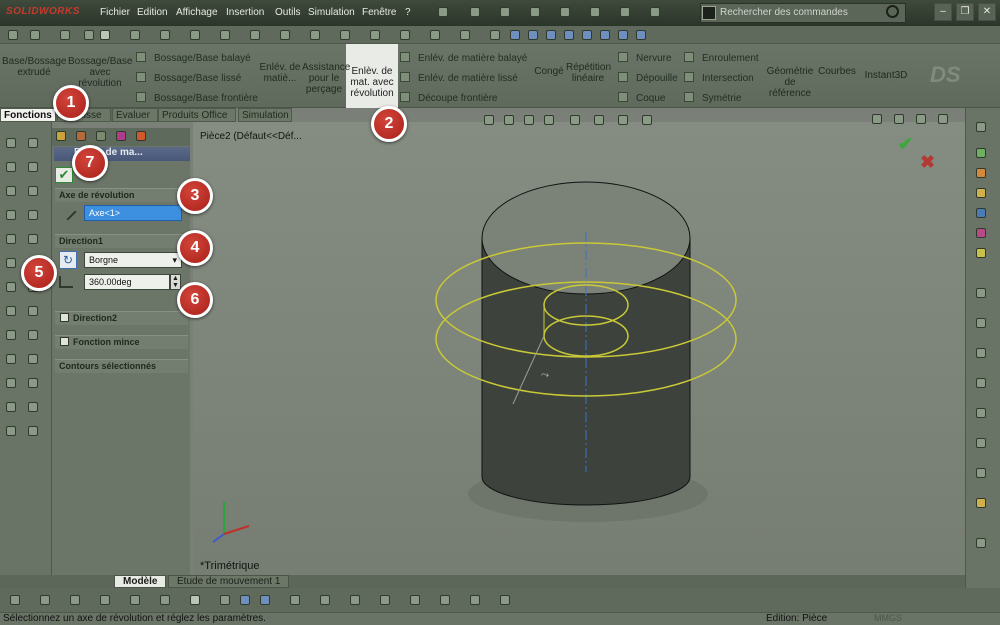 The height and width of the screenshot is (625, 1000). What do you see at coordinates (331, 12) in the screenshot?
I see `menu-simulation: Simulation` at bounding box center [331, 12].